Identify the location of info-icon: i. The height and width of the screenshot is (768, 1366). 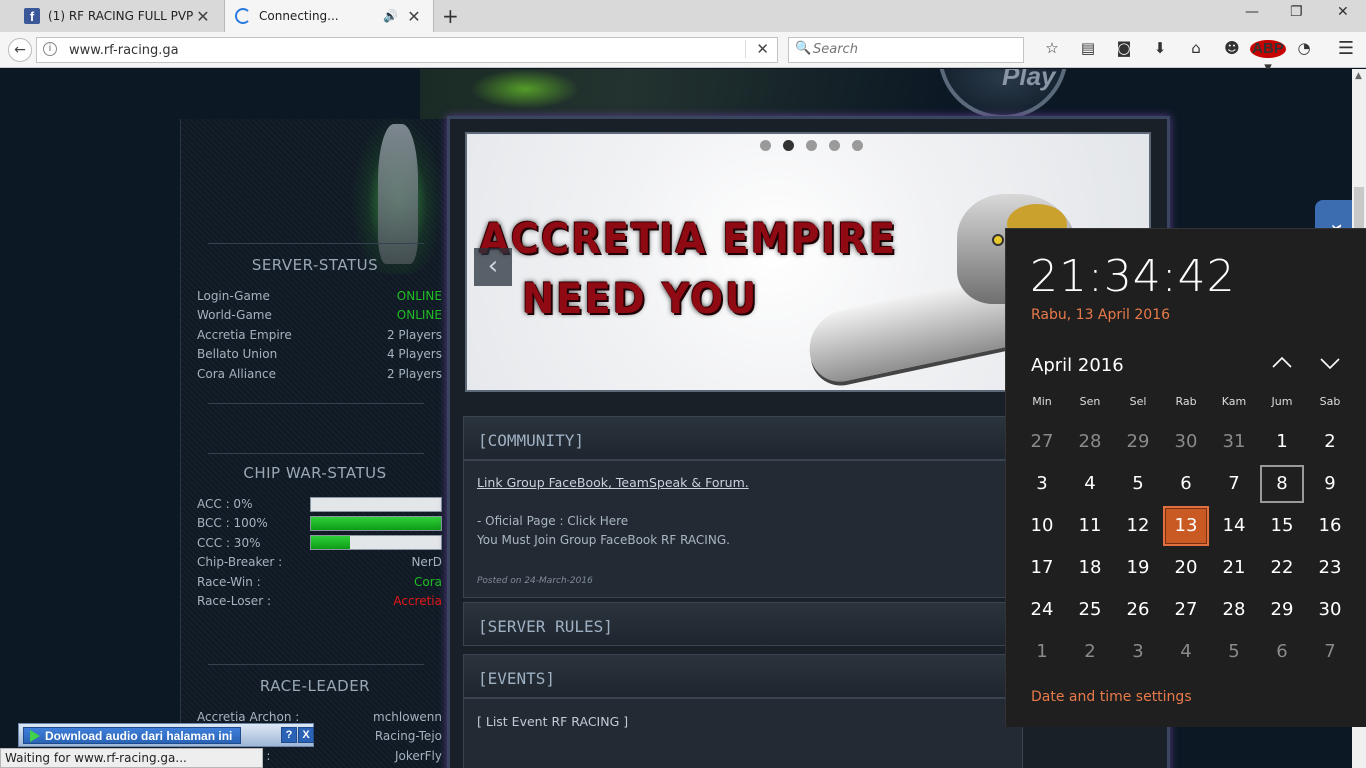
(50, 49).